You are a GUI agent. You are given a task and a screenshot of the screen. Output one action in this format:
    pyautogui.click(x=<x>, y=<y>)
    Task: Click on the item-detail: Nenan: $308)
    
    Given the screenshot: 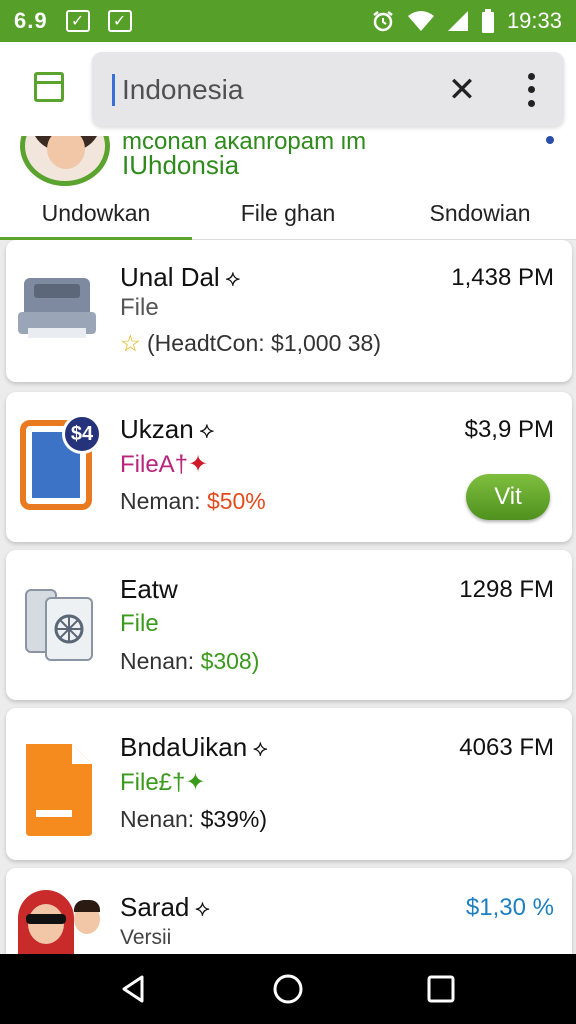 What is the action you would take?
    pyautogui.click(x=190, y=661)
    